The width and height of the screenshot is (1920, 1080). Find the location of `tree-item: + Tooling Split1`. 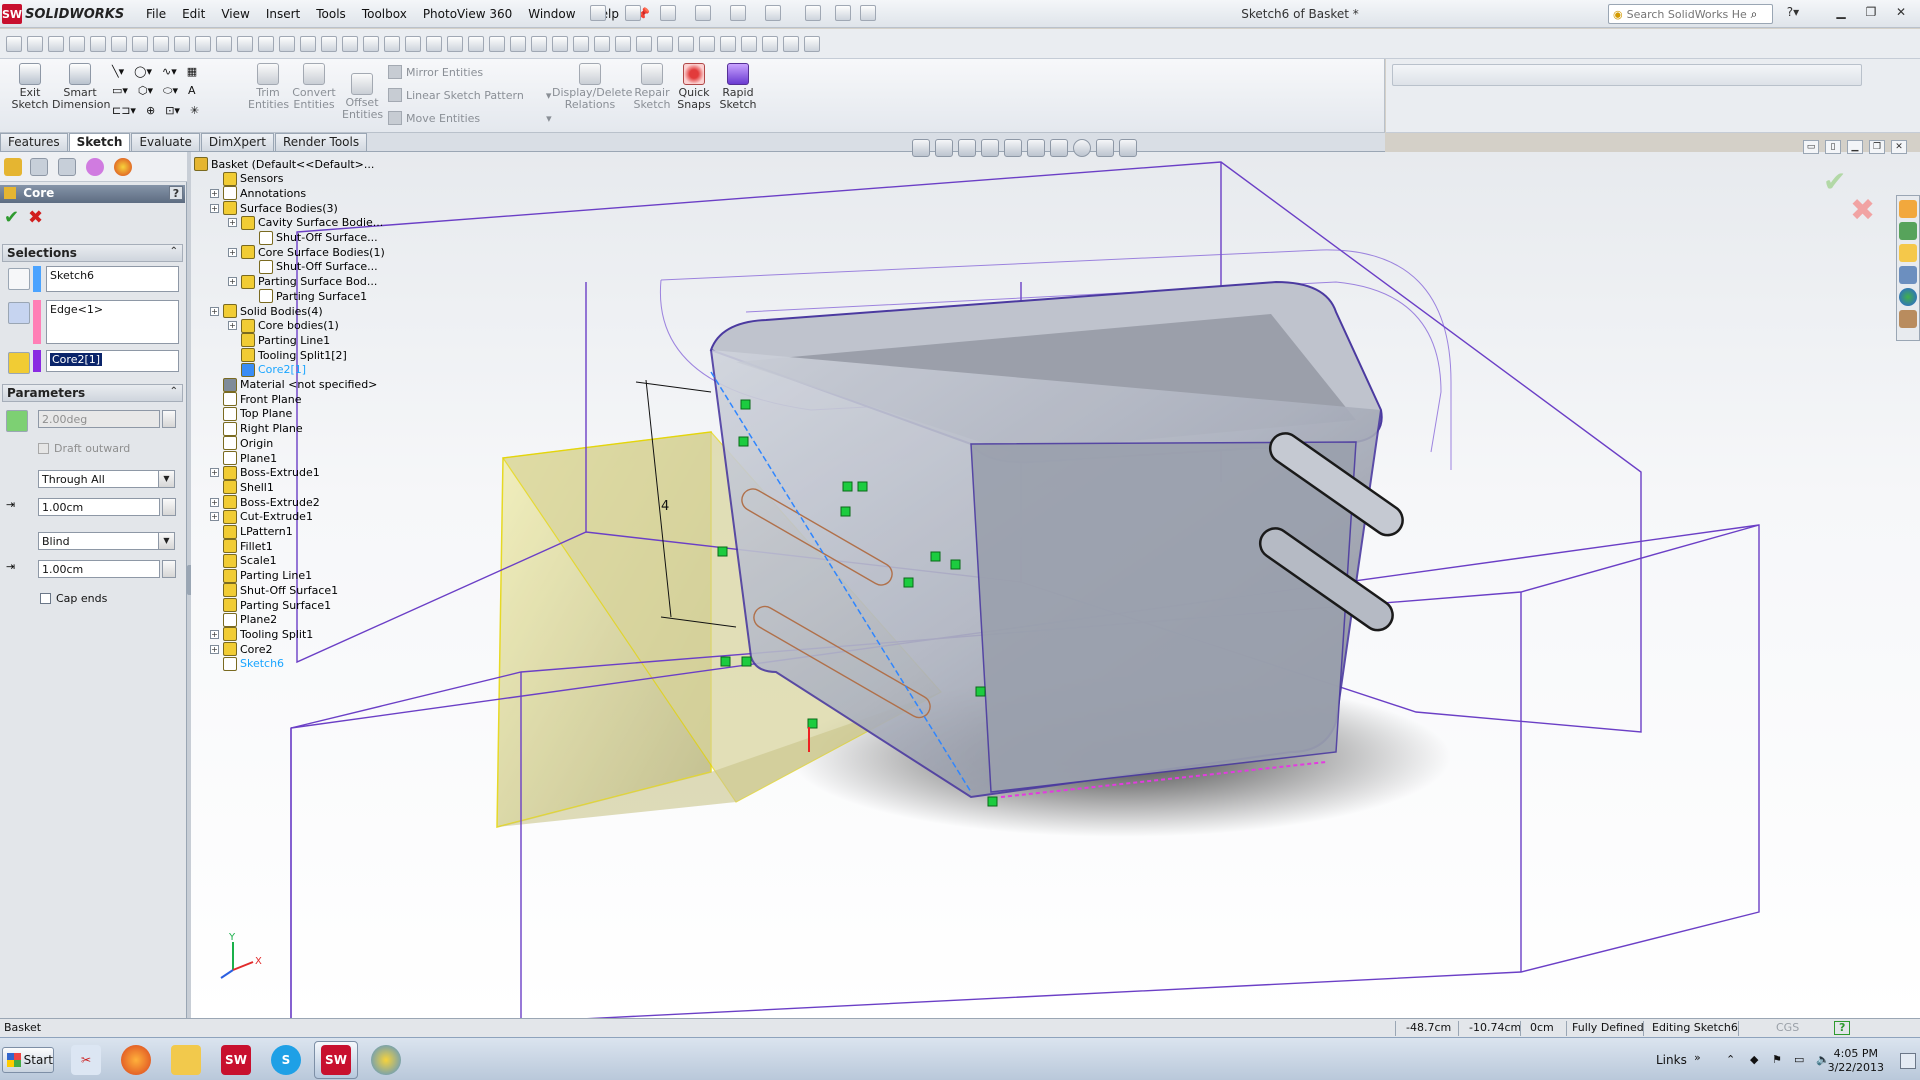

tree-item: + Tooling Split1 is located at coordinates (261, 634).